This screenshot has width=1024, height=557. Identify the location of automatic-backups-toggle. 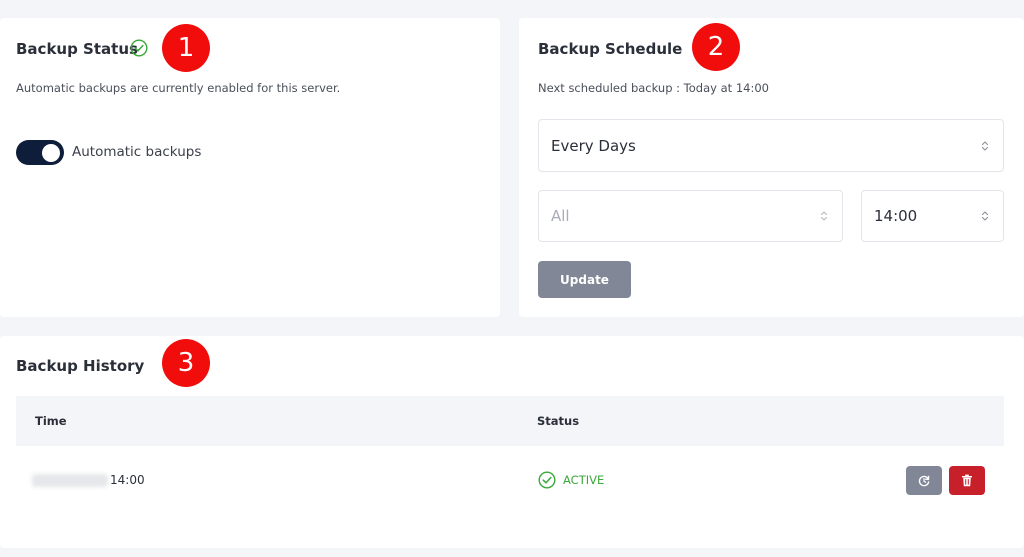
(40, 152).